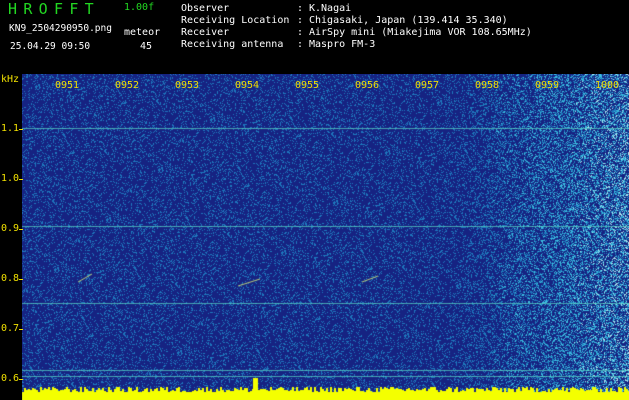 The width and height of the screenshot is (629, 400). Describe the element at coordinates (10, 328) in the screenshot. I see `y-tick-label: 0.7` at that location.